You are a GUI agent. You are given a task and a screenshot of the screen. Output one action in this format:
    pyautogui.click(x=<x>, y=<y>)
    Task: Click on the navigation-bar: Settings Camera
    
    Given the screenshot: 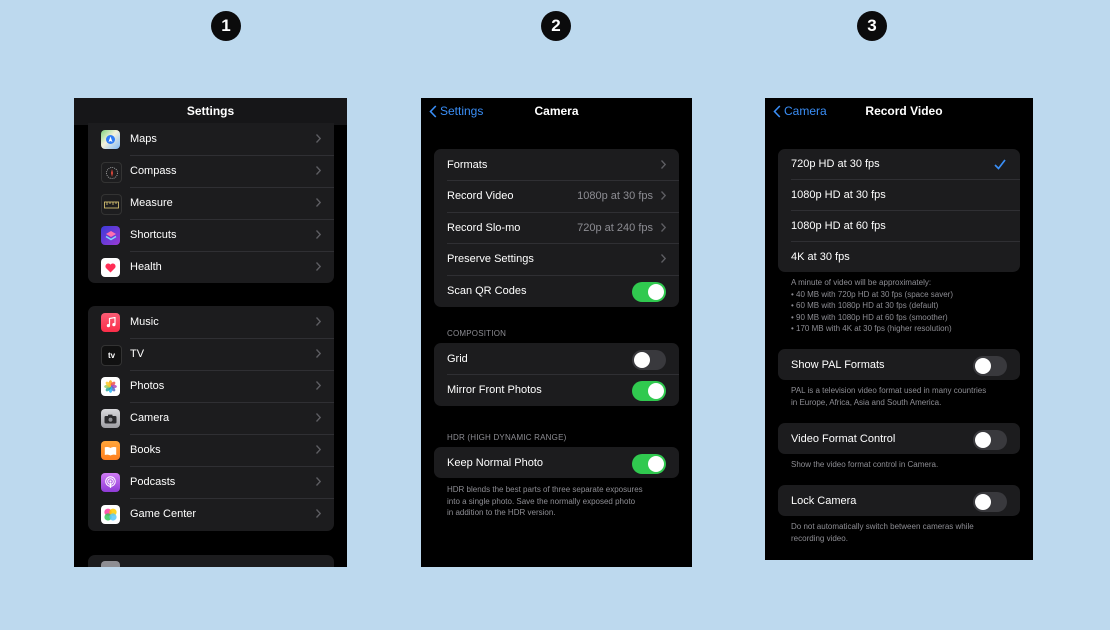 What is the action you would take?
    pyautogui.click(x=556, y=111)
    